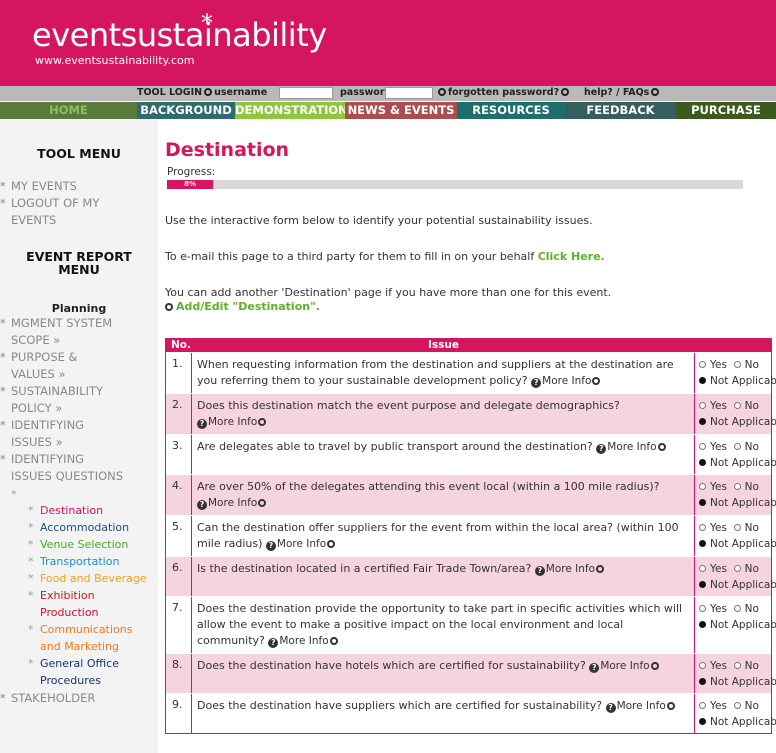 This screenshot has width=776, height=753. Describe the element at coordinates (37, 442) in the screenshot. I see `sidebar-item-issues: ISSUES »` at that location.